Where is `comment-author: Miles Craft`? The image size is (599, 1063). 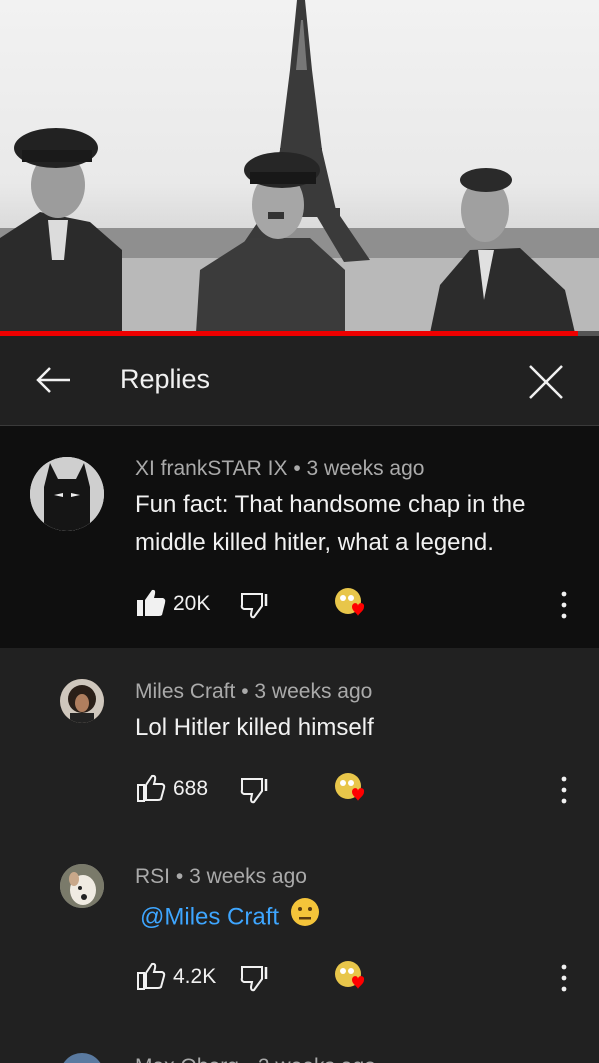 comment-author: Miles Craft is located at coordinates (185, 691).